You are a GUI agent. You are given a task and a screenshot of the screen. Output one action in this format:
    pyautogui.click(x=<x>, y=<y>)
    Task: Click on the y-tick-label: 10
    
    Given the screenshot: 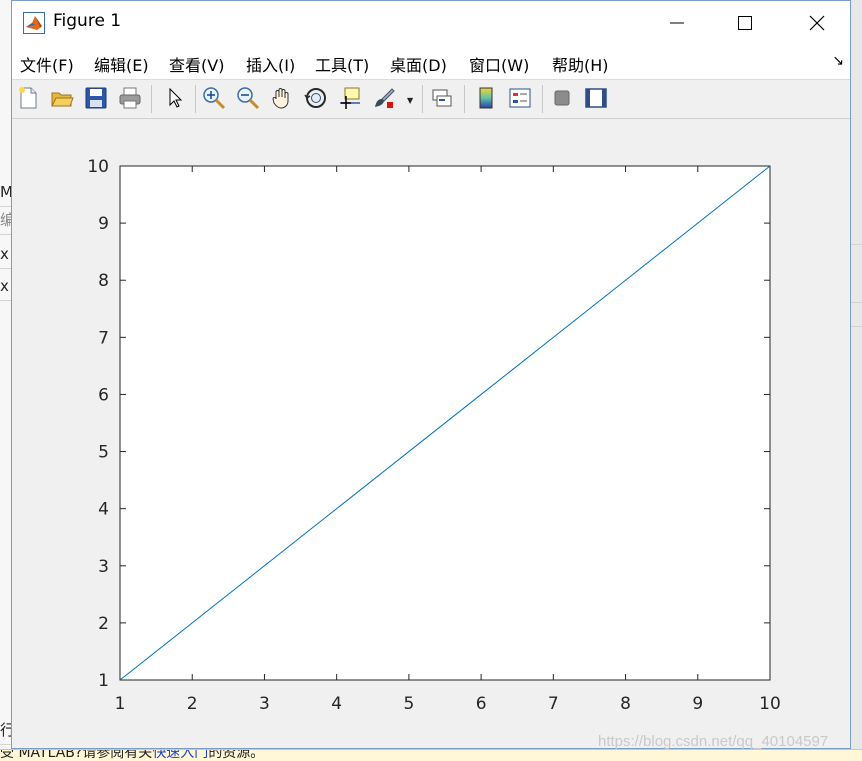 What is the action you would take?
    pyautogui.click(x=98, y=167)
    